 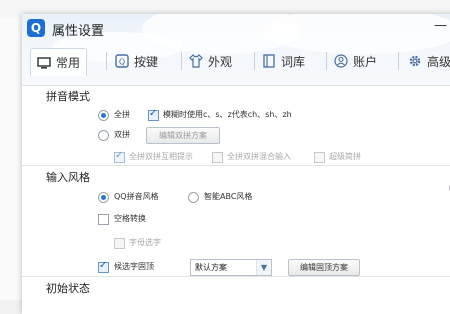 What do you see at coordinates (440, 25) in the screenshot?
I see `minimize-button: —` at bounding box center [440, 25].